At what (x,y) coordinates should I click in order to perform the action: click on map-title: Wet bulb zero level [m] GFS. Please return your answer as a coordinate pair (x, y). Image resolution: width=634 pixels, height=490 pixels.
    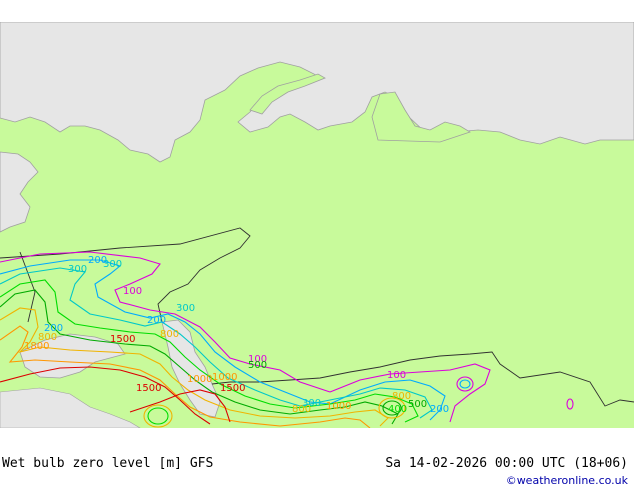
    Looking at the image, I should click on (108, 463).